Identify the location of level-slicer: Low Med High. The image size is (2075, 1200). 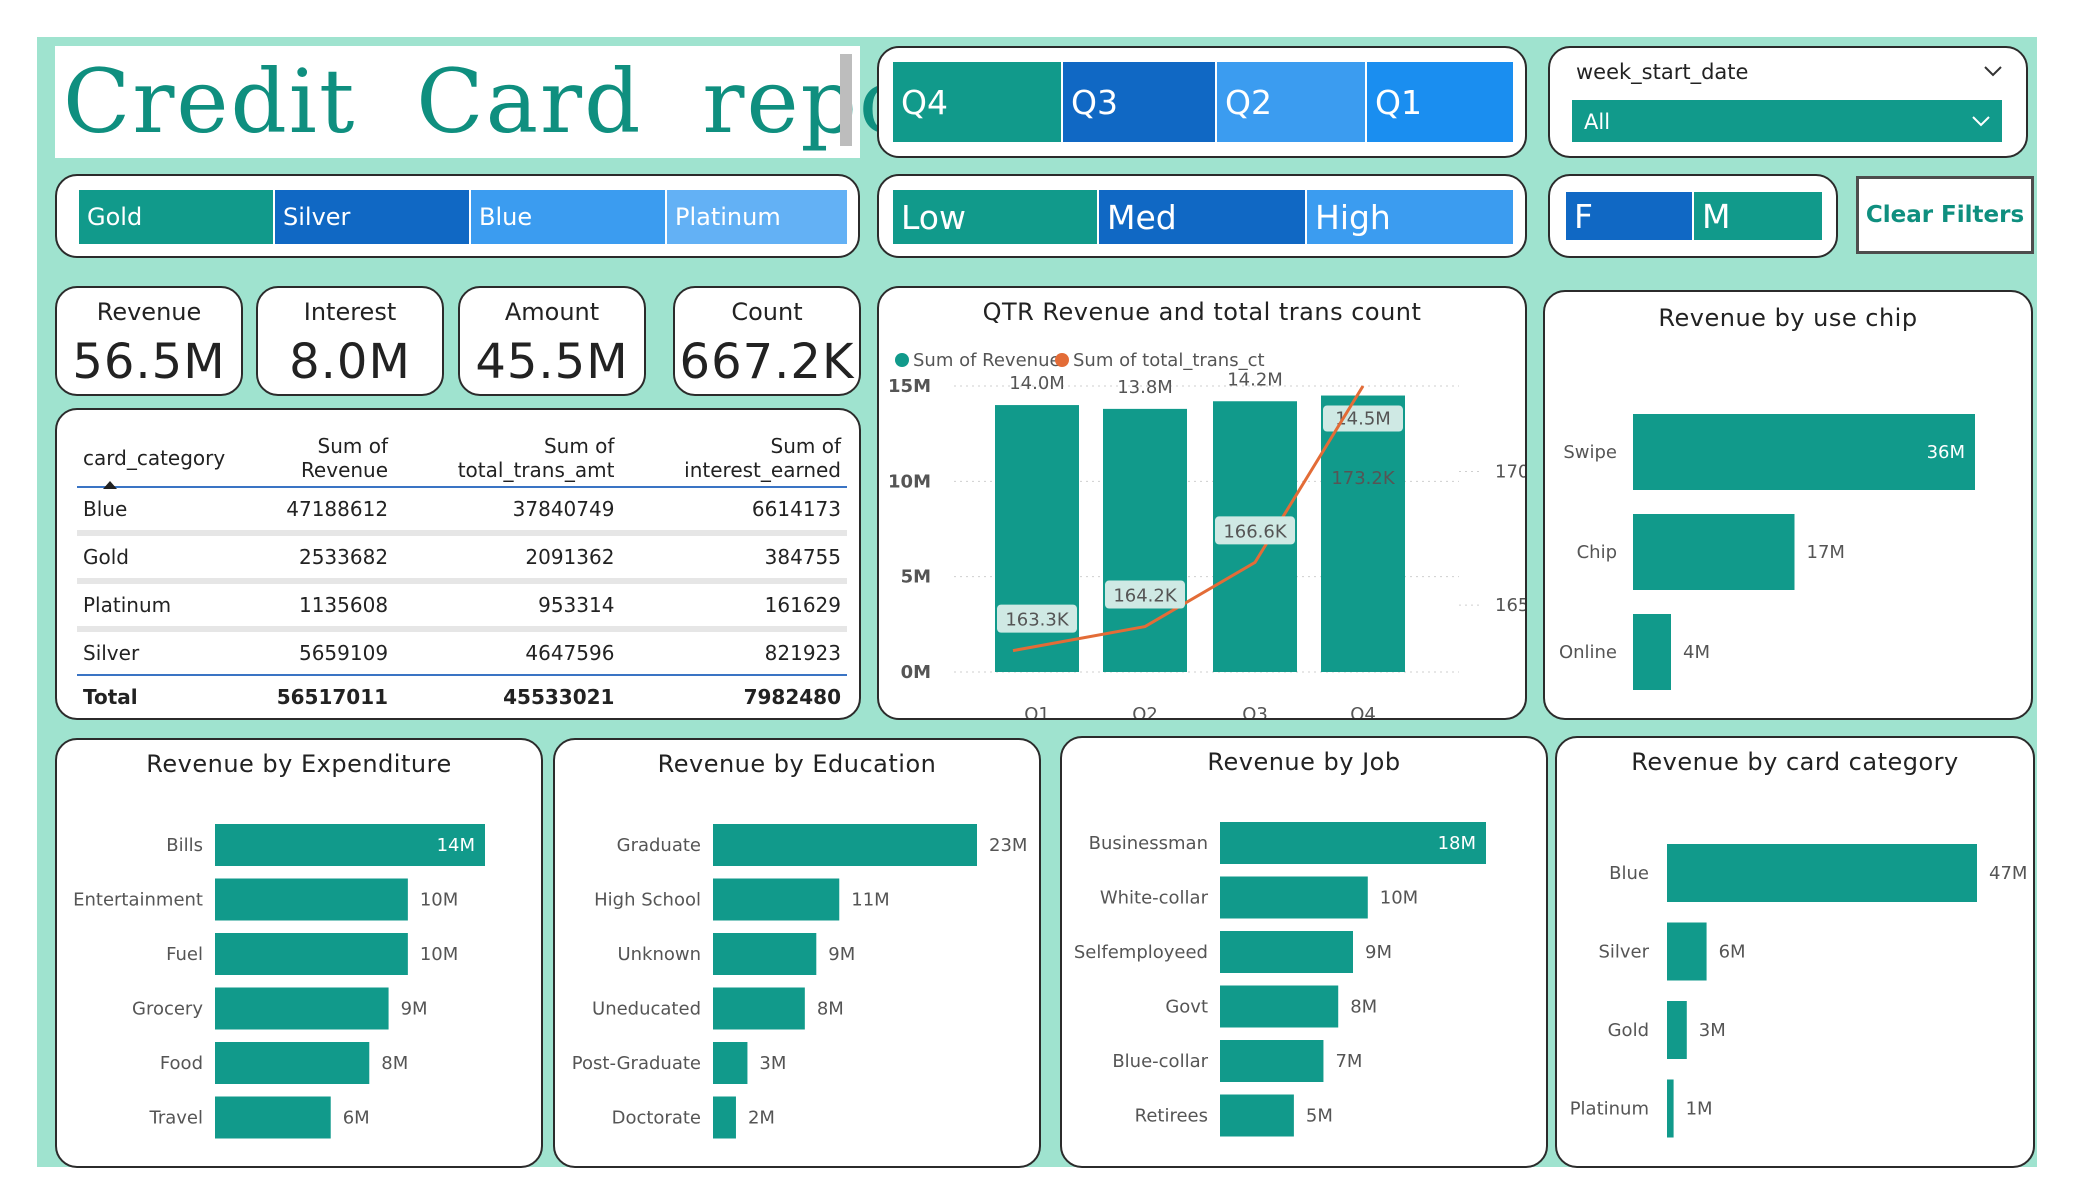
(1203, 217).